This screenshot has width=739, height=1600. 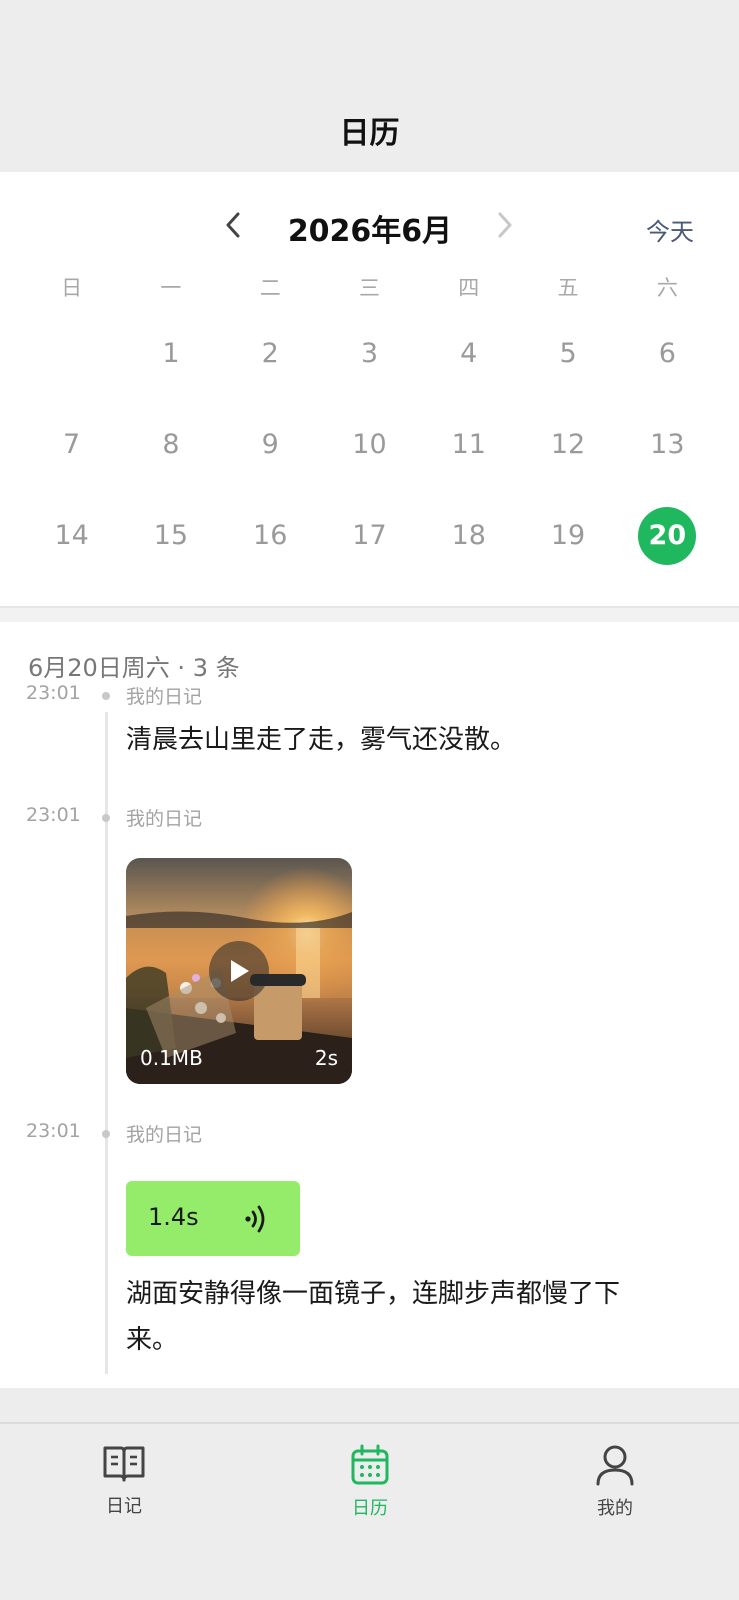 What do you see at coordinates (667, 444) in the screenshot?
I see `day-cell: 13` at bounding box center [667, 444].